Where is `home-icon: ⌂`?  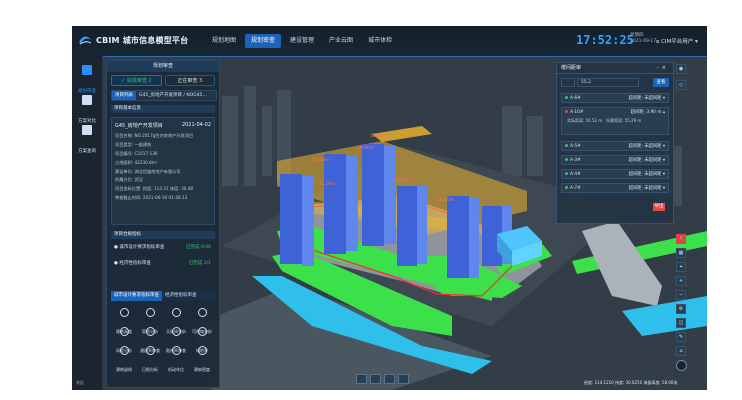
home-icon: ⌂ is located at coordinates (681, 351).